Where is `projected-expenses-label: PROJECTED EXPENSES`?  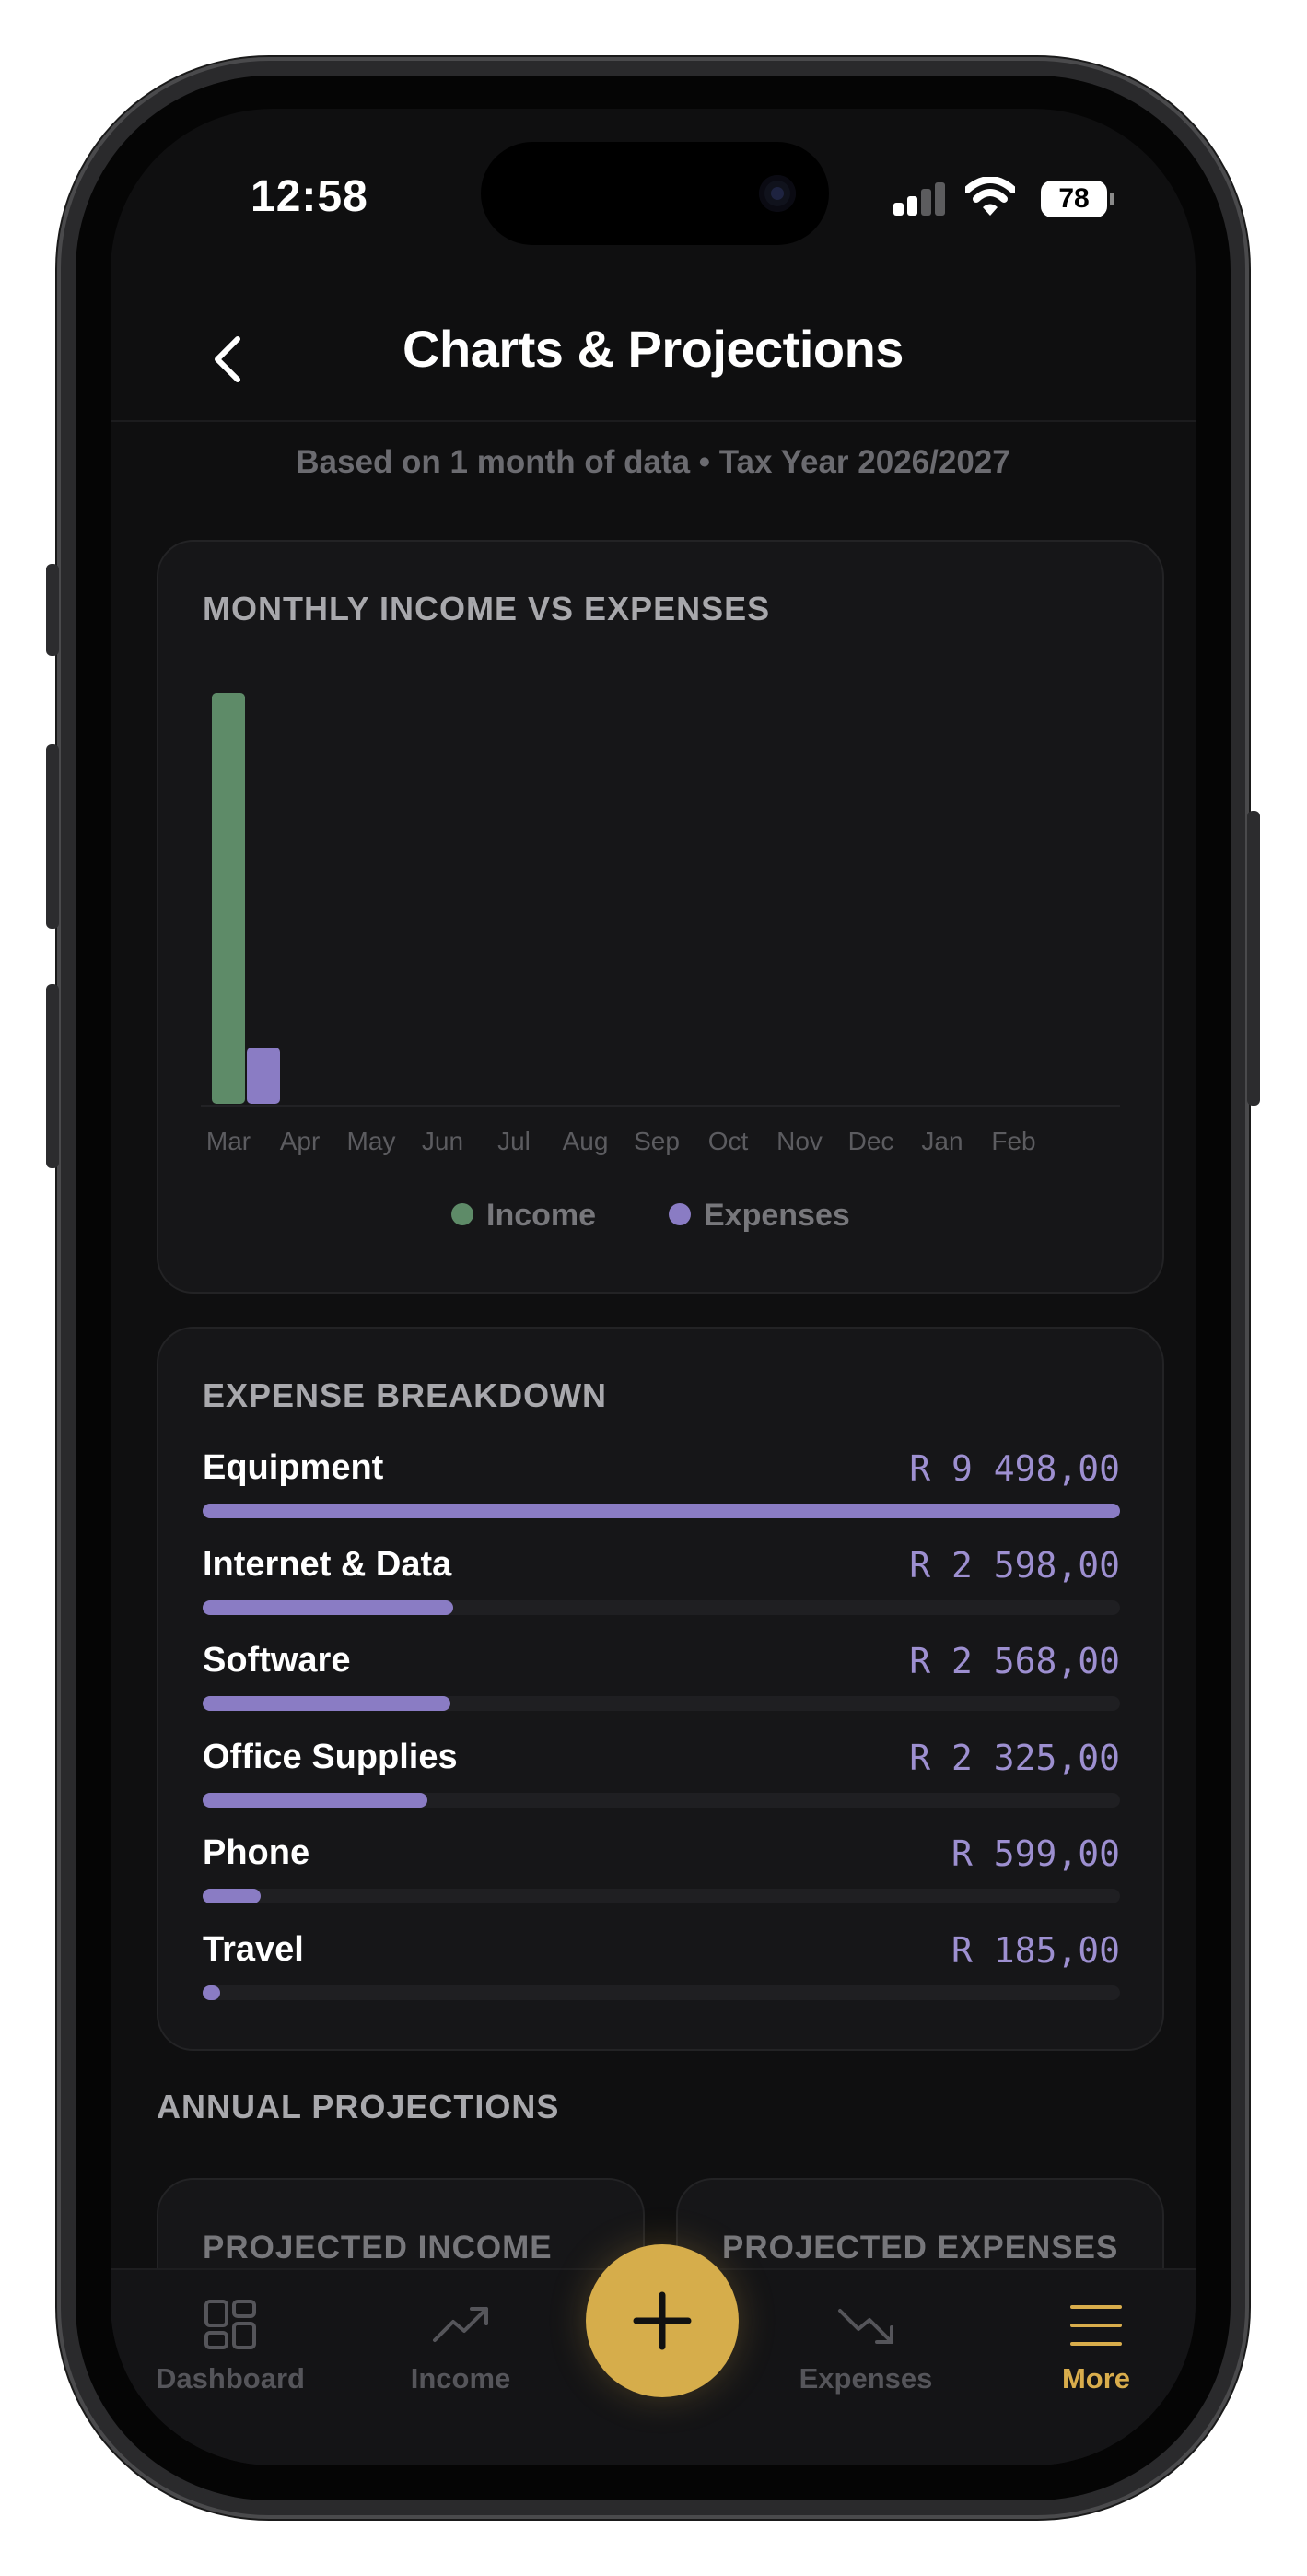
projected-expenses-label: PROJECTED EXPENSES is located at coordinates (921, 2248).